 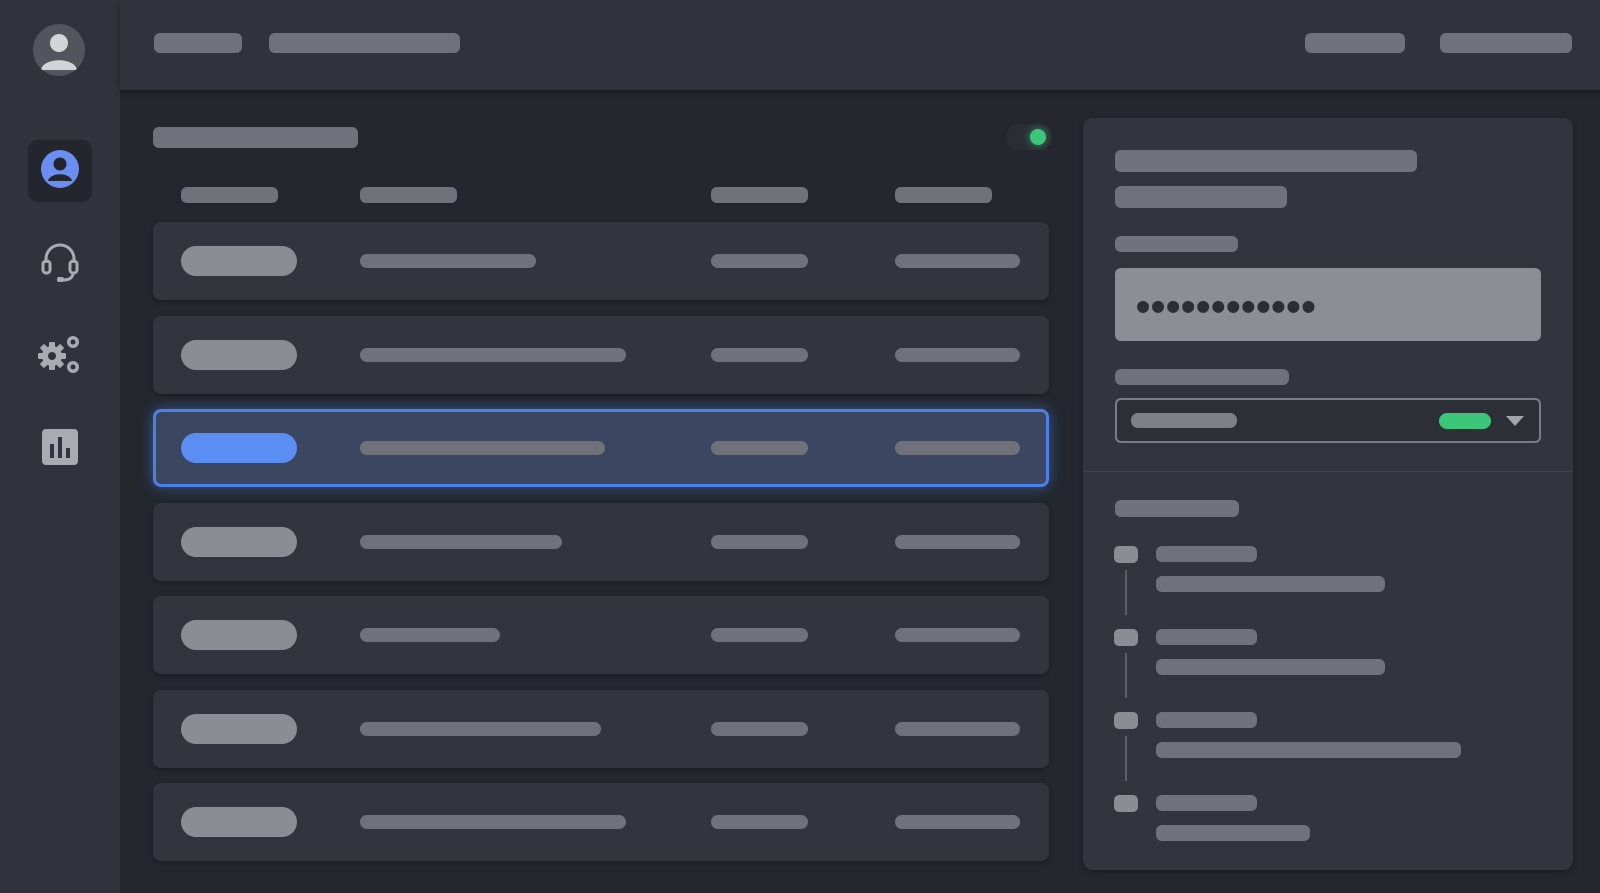 I want to click on header-action-placeholder, so click(x=1355, y=43).